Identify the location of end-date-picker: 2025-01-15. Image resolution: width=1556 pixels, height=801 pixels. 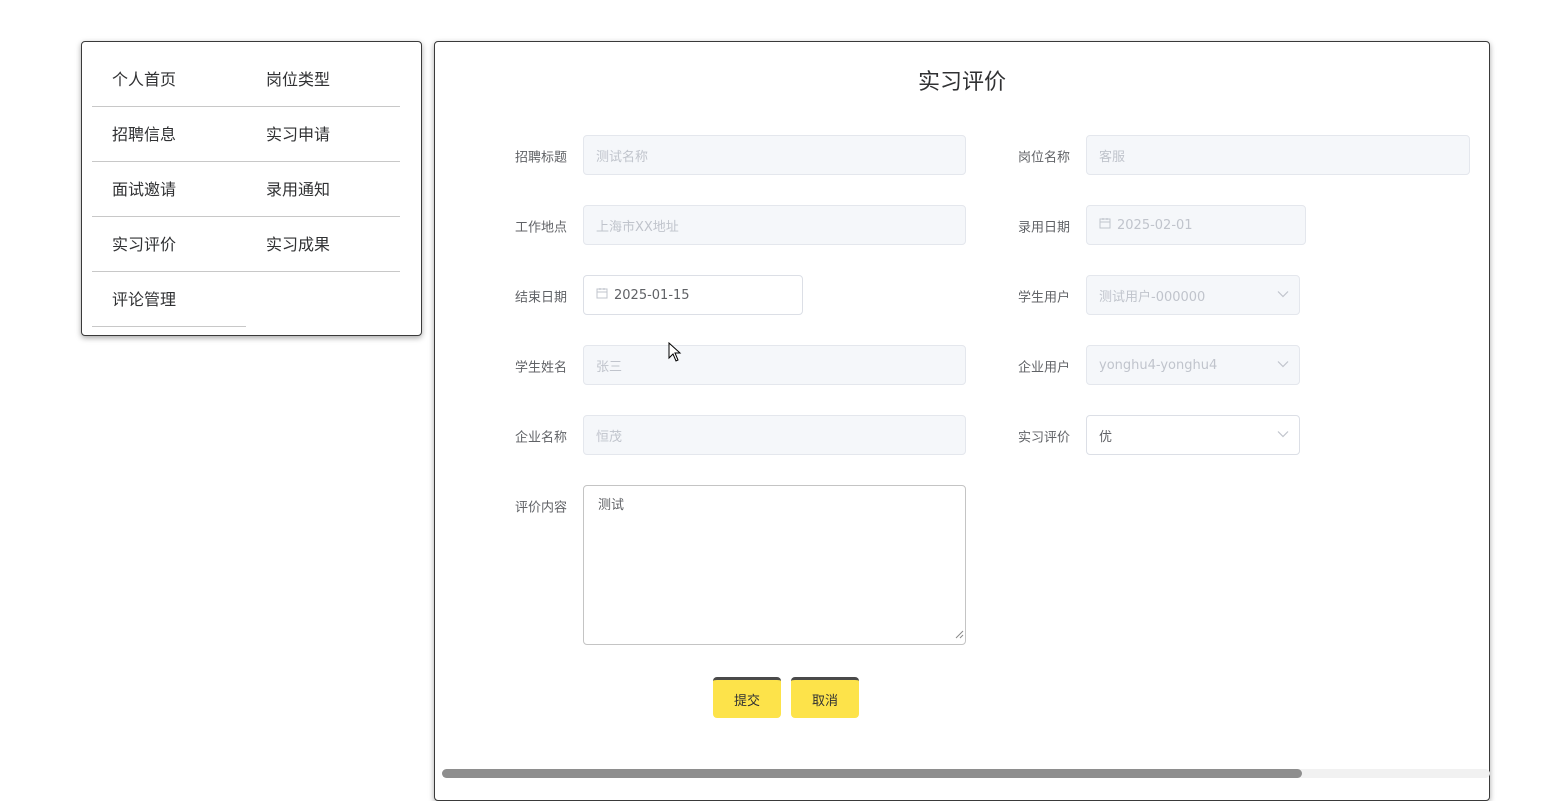
(693, 295).